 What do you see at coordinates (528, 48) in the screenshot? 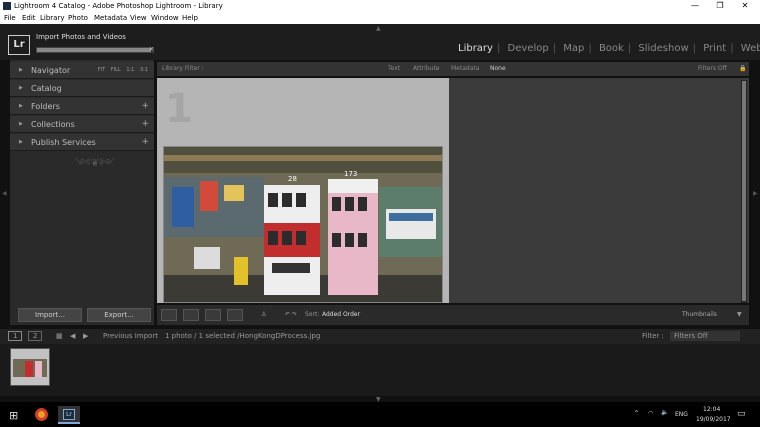
I see `module-develop: Develop` at bounding box center [528, 48].